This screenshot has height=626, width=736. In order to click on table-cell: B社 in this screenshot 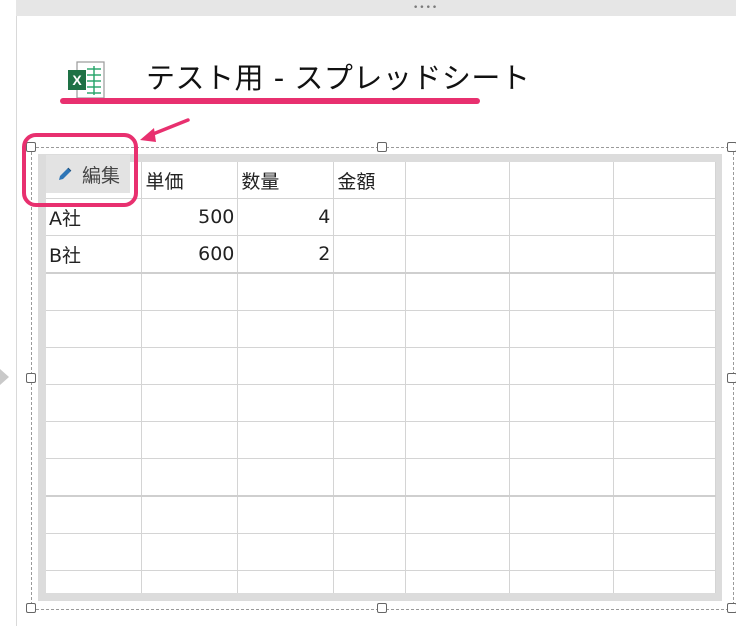, I will do `click(94, 254)`.